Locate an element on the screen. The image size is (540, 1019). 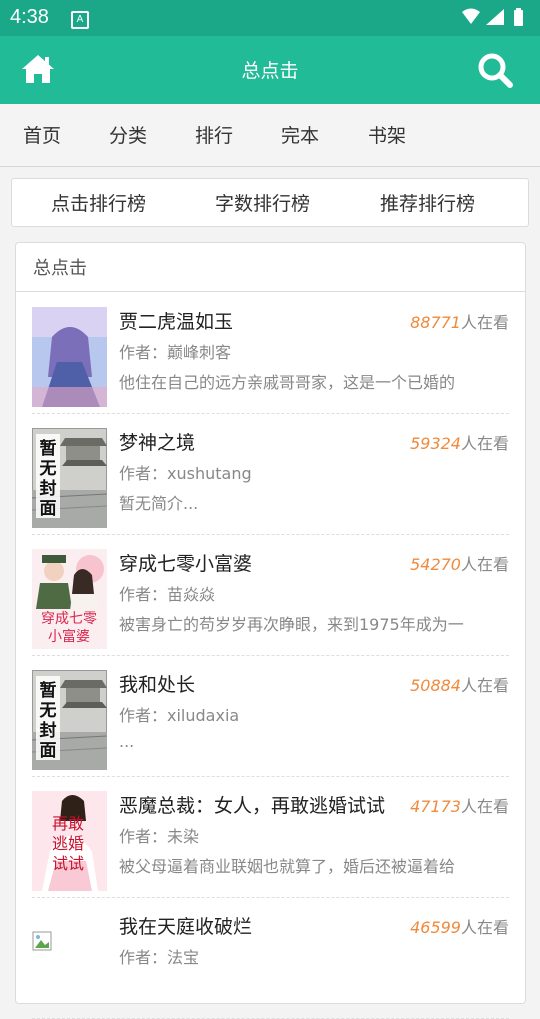
status-time: 4:38 is located at coordinates (29, 17).